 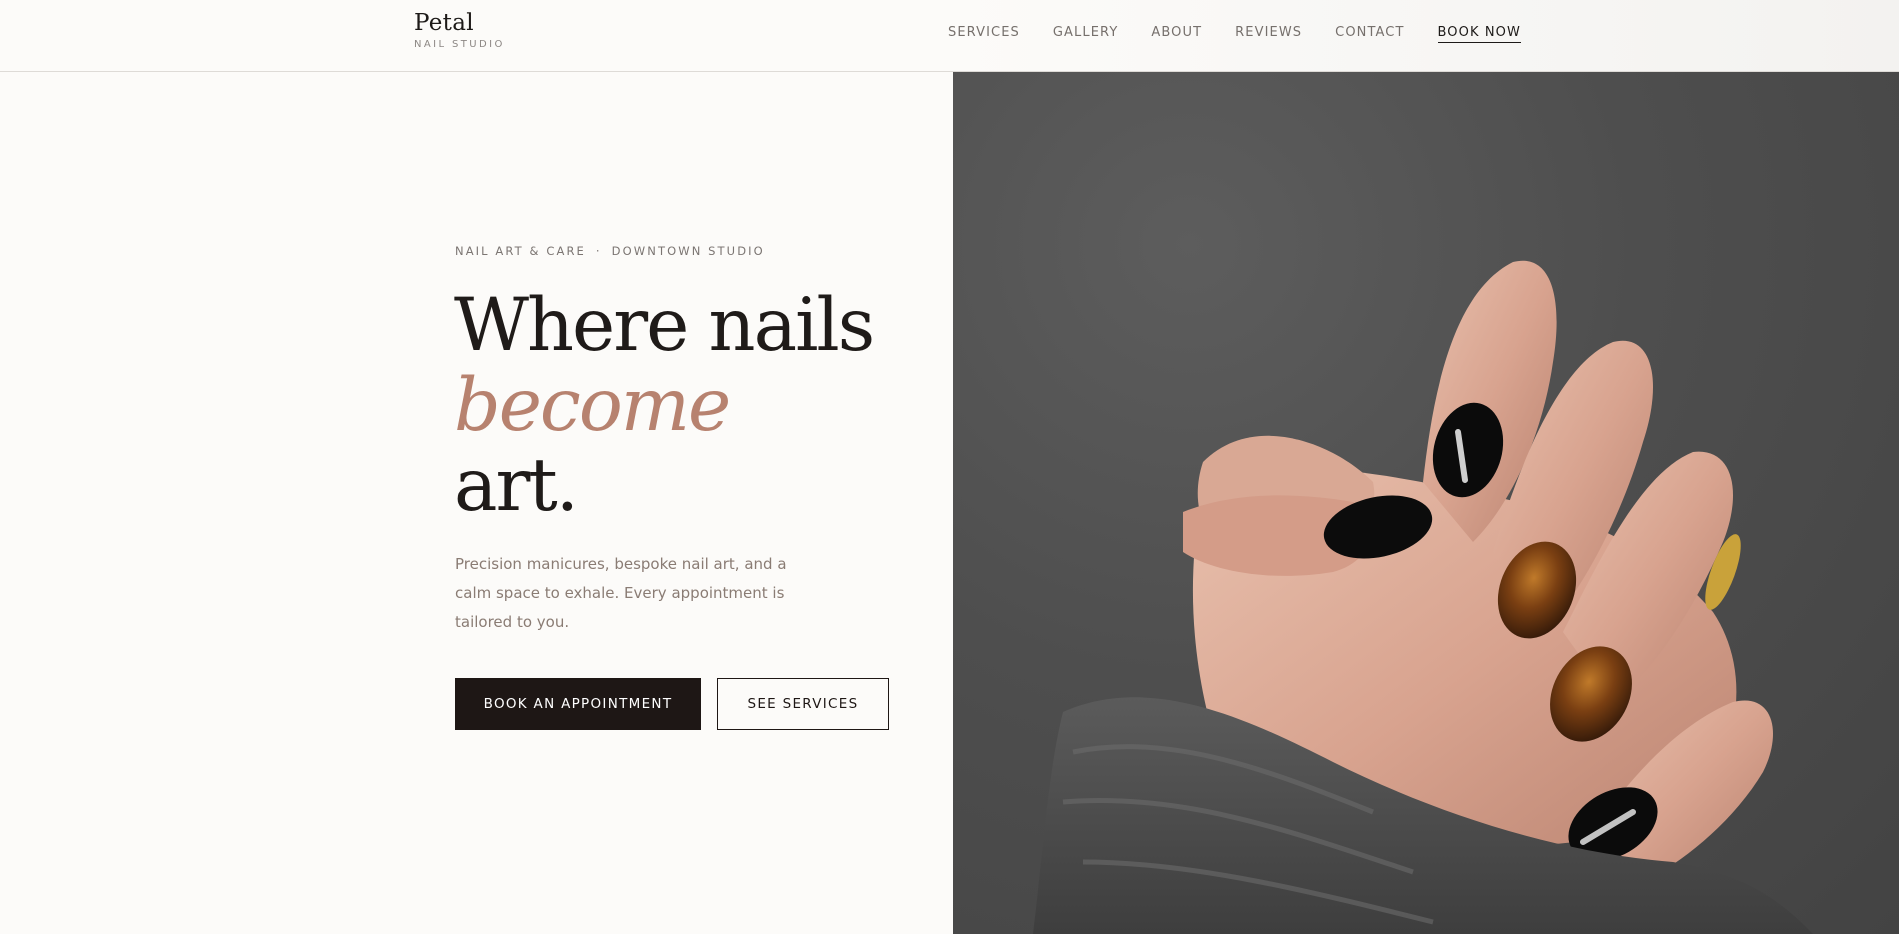 What do you see at coordinates (592, 405) in the screenshot?
I see `headline-accent: become` at bounding box center [592, 405].